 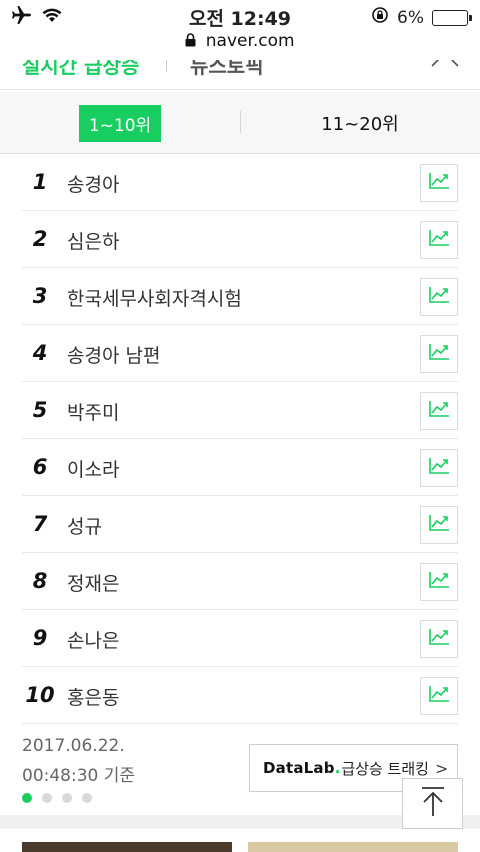 What do you see at coordinates (240, 410) in the screenshot?
I see `list-item: 5 박주미` at bounding box center [240, 410].